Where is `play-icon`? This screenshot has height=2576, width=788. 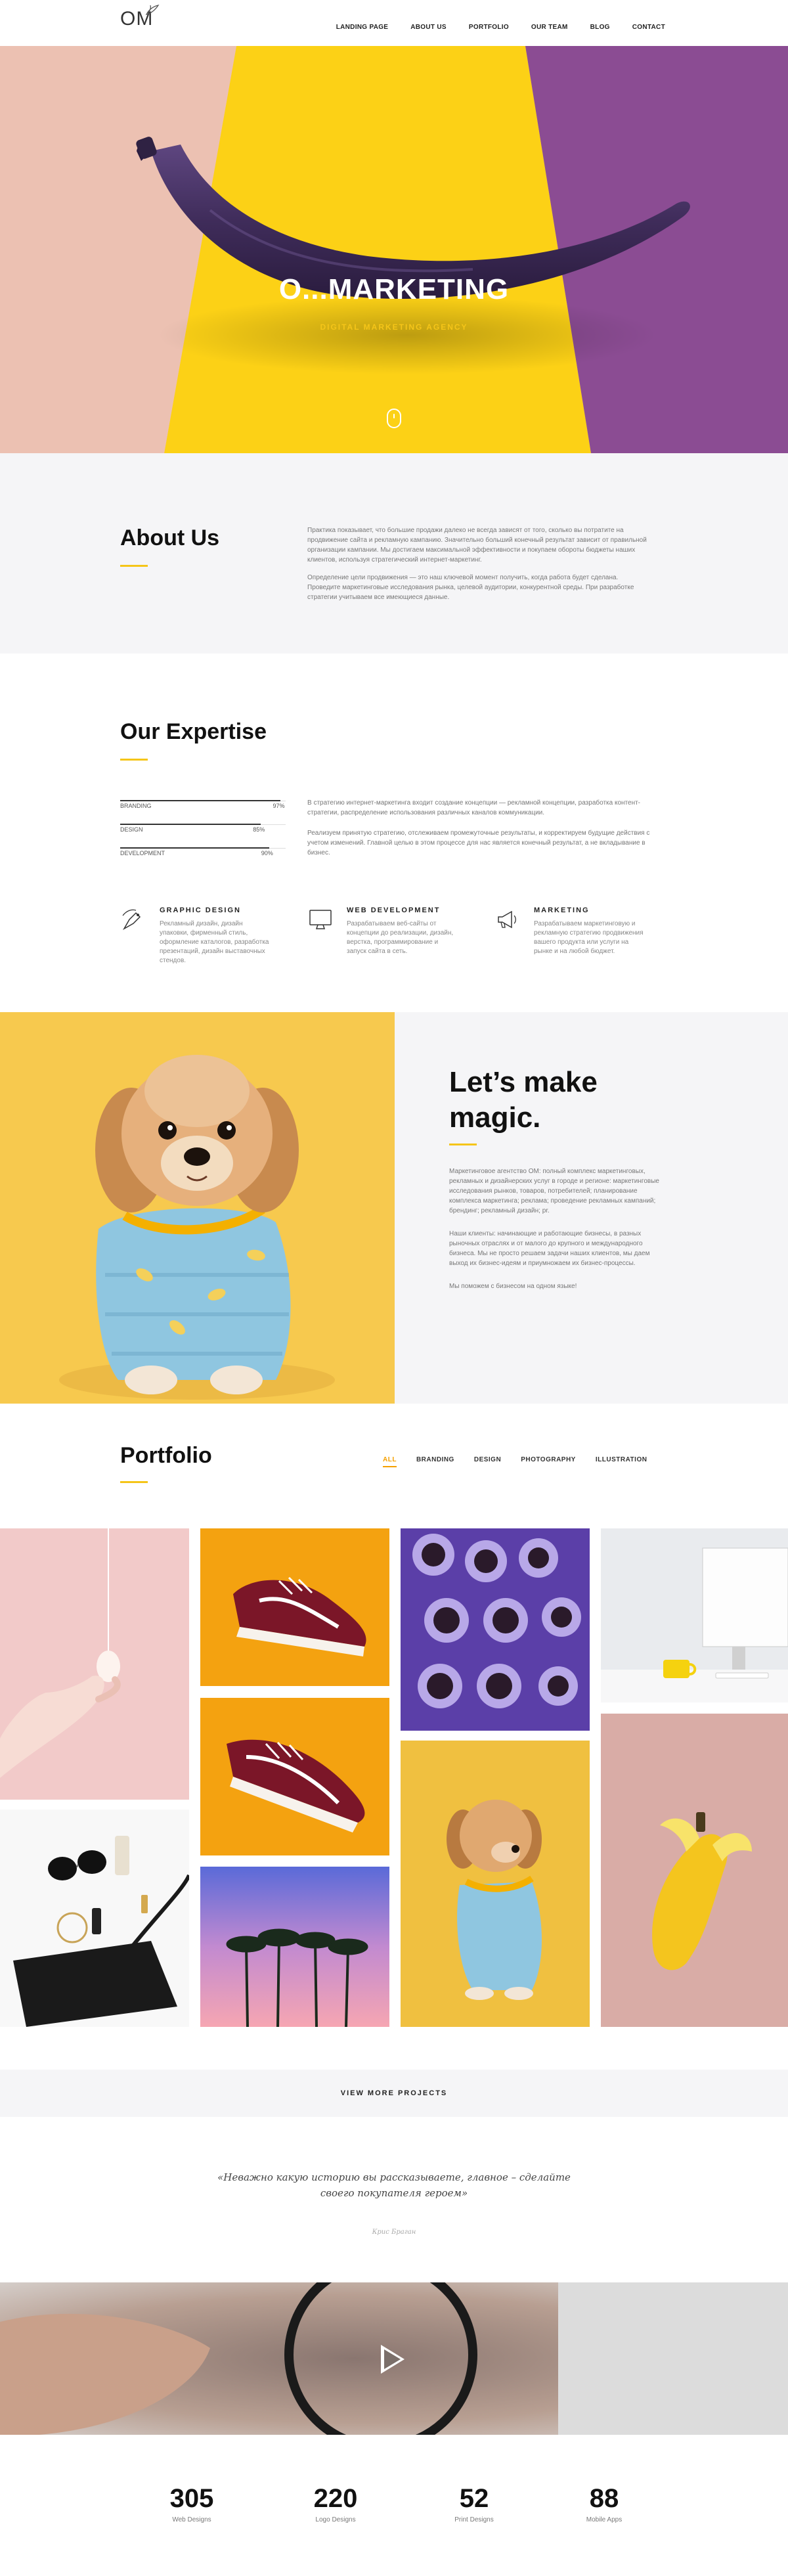
play-icon is located at coordinates (393, 2359).